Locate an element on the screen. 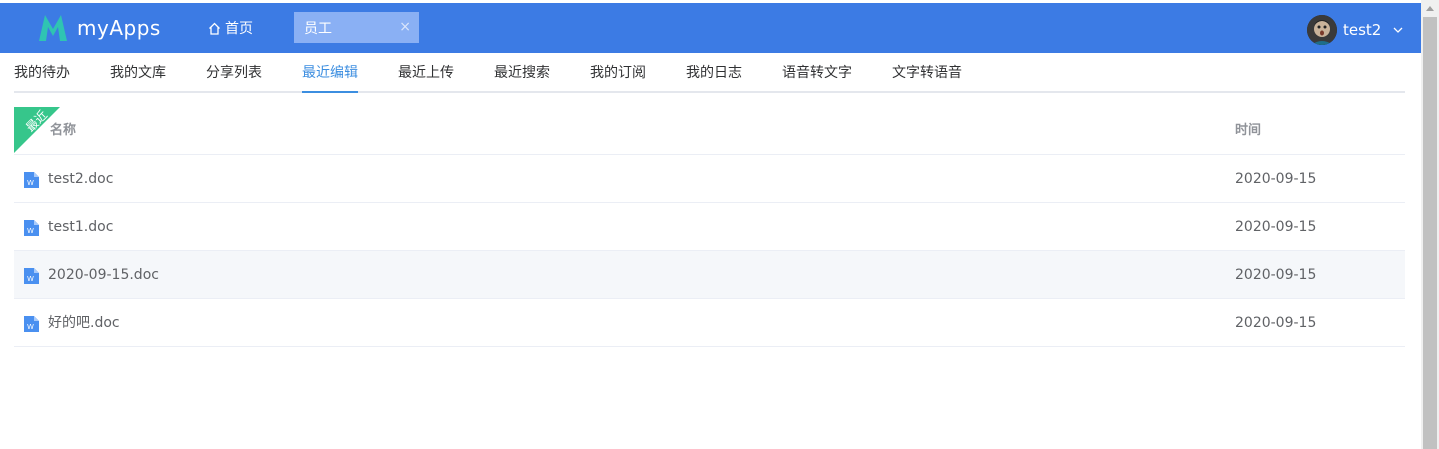 The width and height of the screenshot is (1439, 449). nav-tab-todo: 我的待办 is located at coordinates (42, 73).